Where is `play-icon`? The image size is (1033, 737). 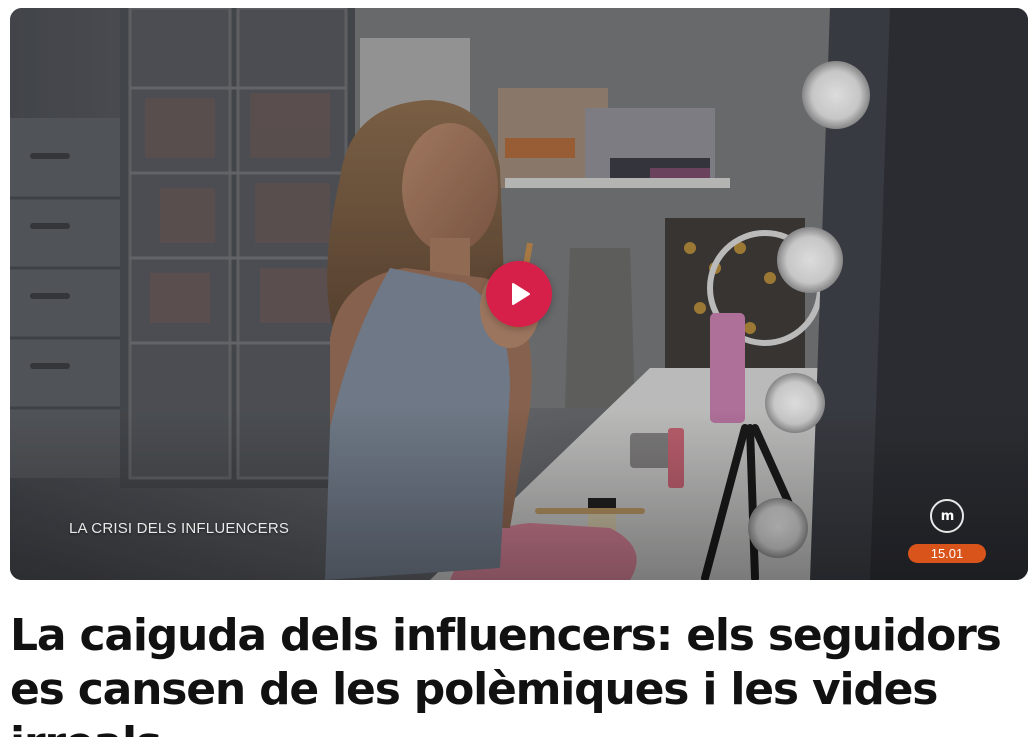
play-icon is located at coordinates (521, 294).